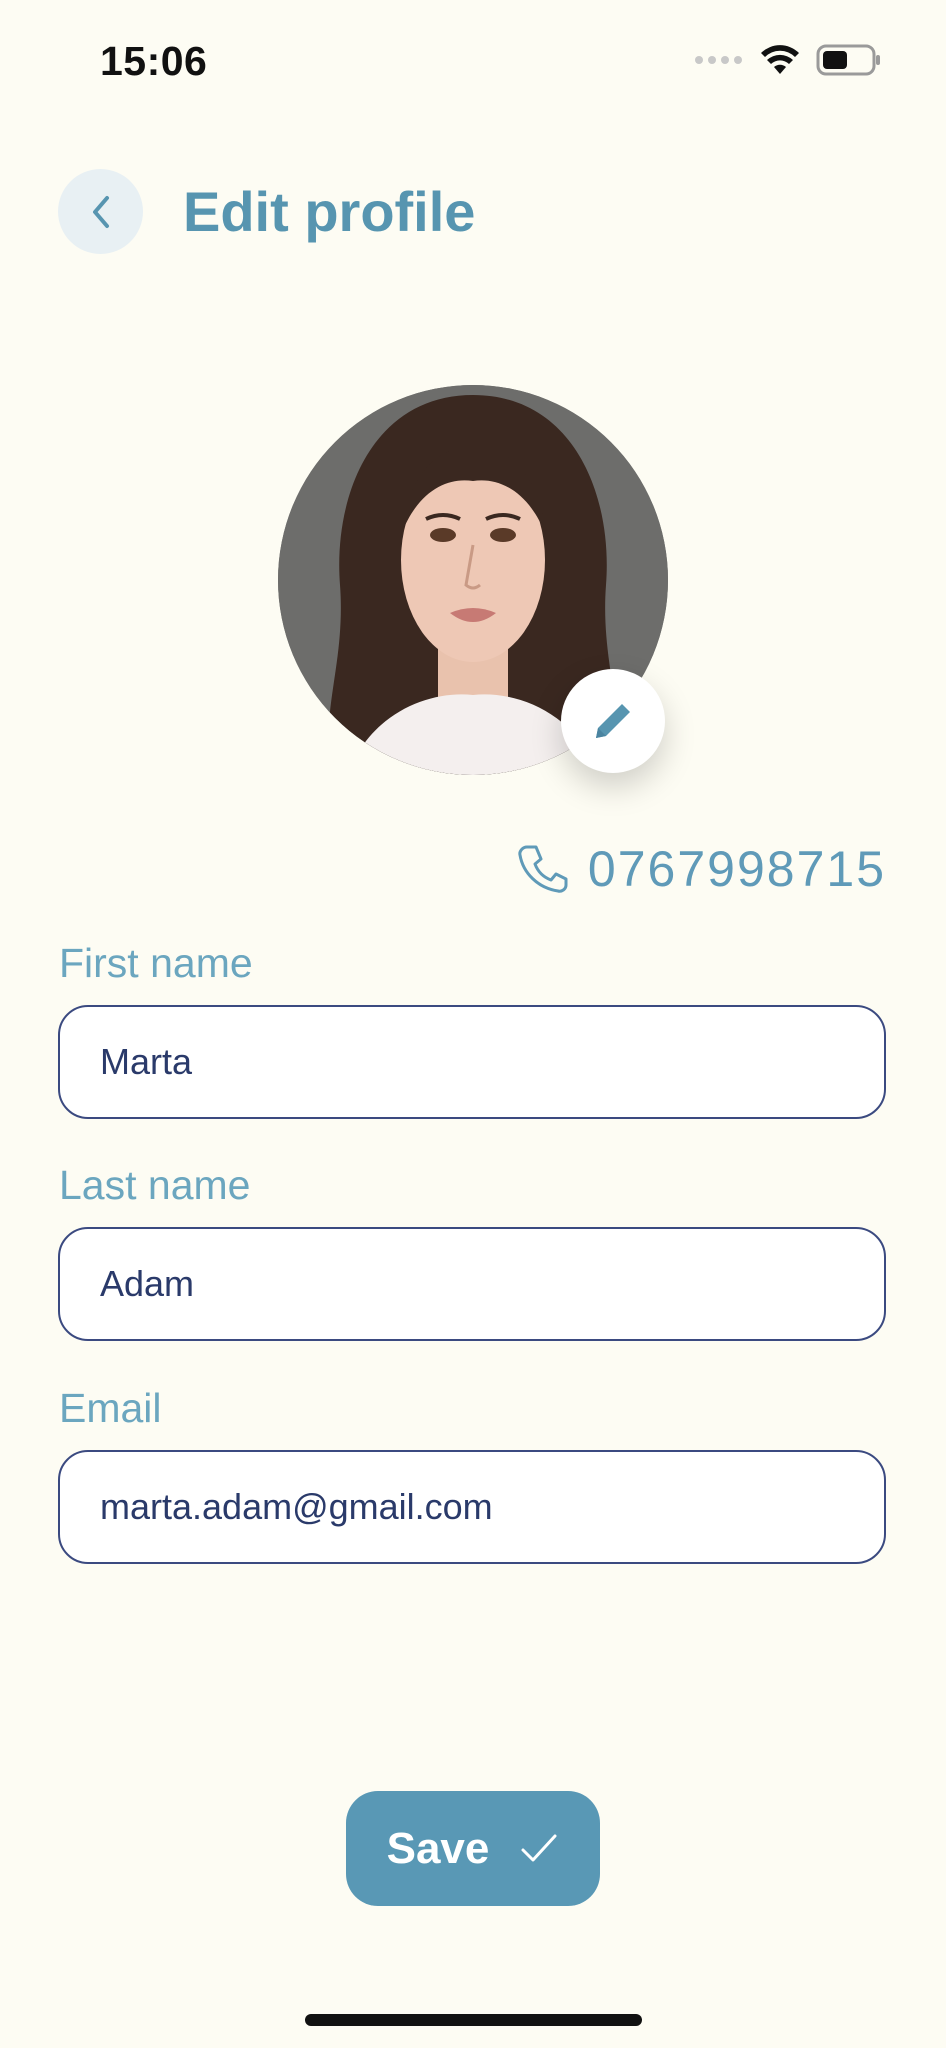 This screenshot has width=946, height=2048. I want to click on email-field, so click(472, 1507).